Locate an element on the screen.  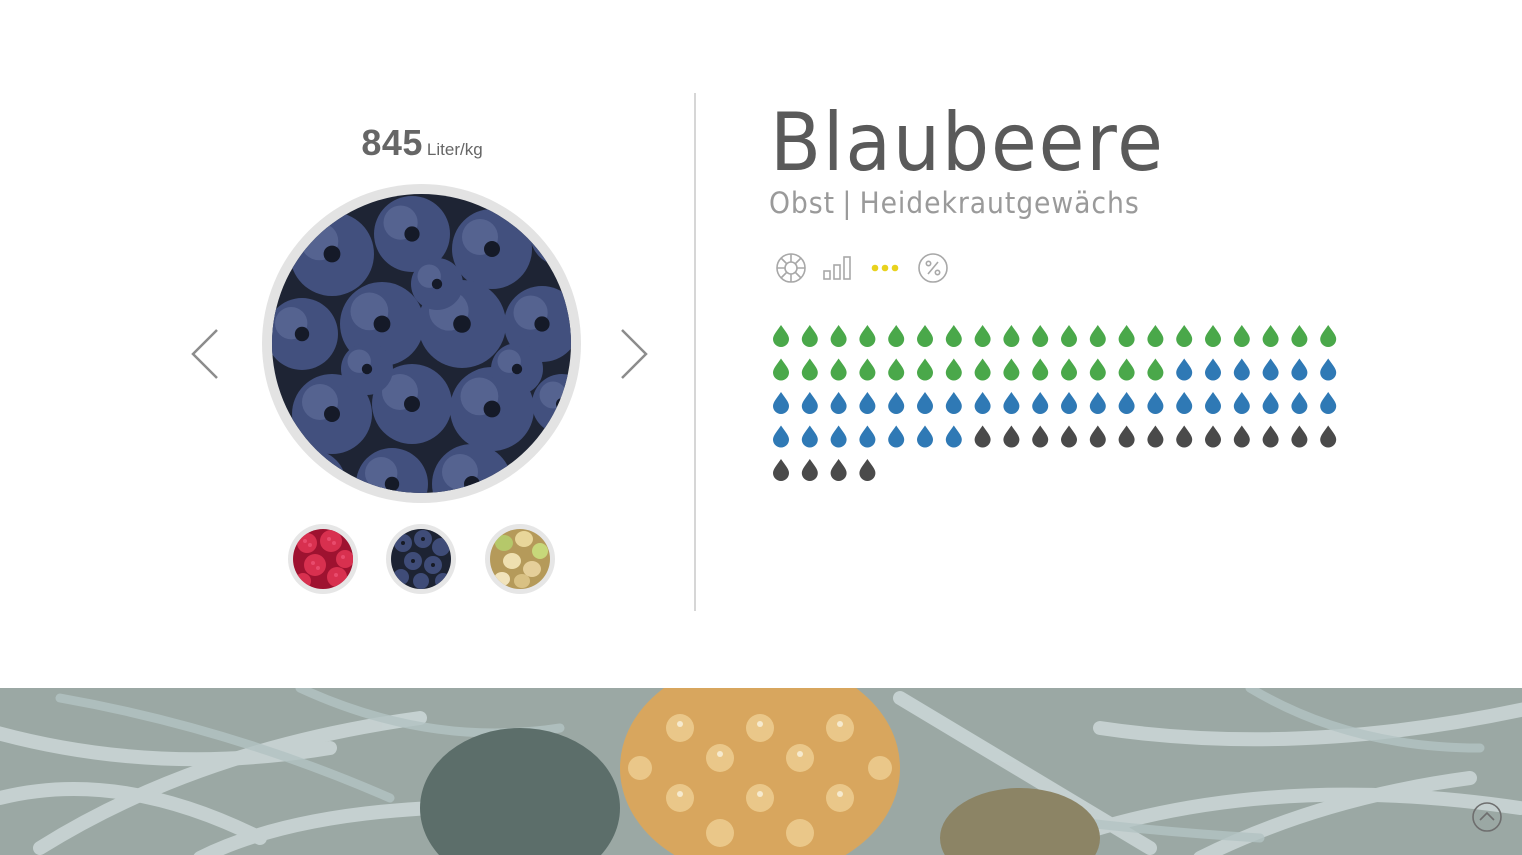
thumbnail-raspberry is located at coordinates (323, 559).